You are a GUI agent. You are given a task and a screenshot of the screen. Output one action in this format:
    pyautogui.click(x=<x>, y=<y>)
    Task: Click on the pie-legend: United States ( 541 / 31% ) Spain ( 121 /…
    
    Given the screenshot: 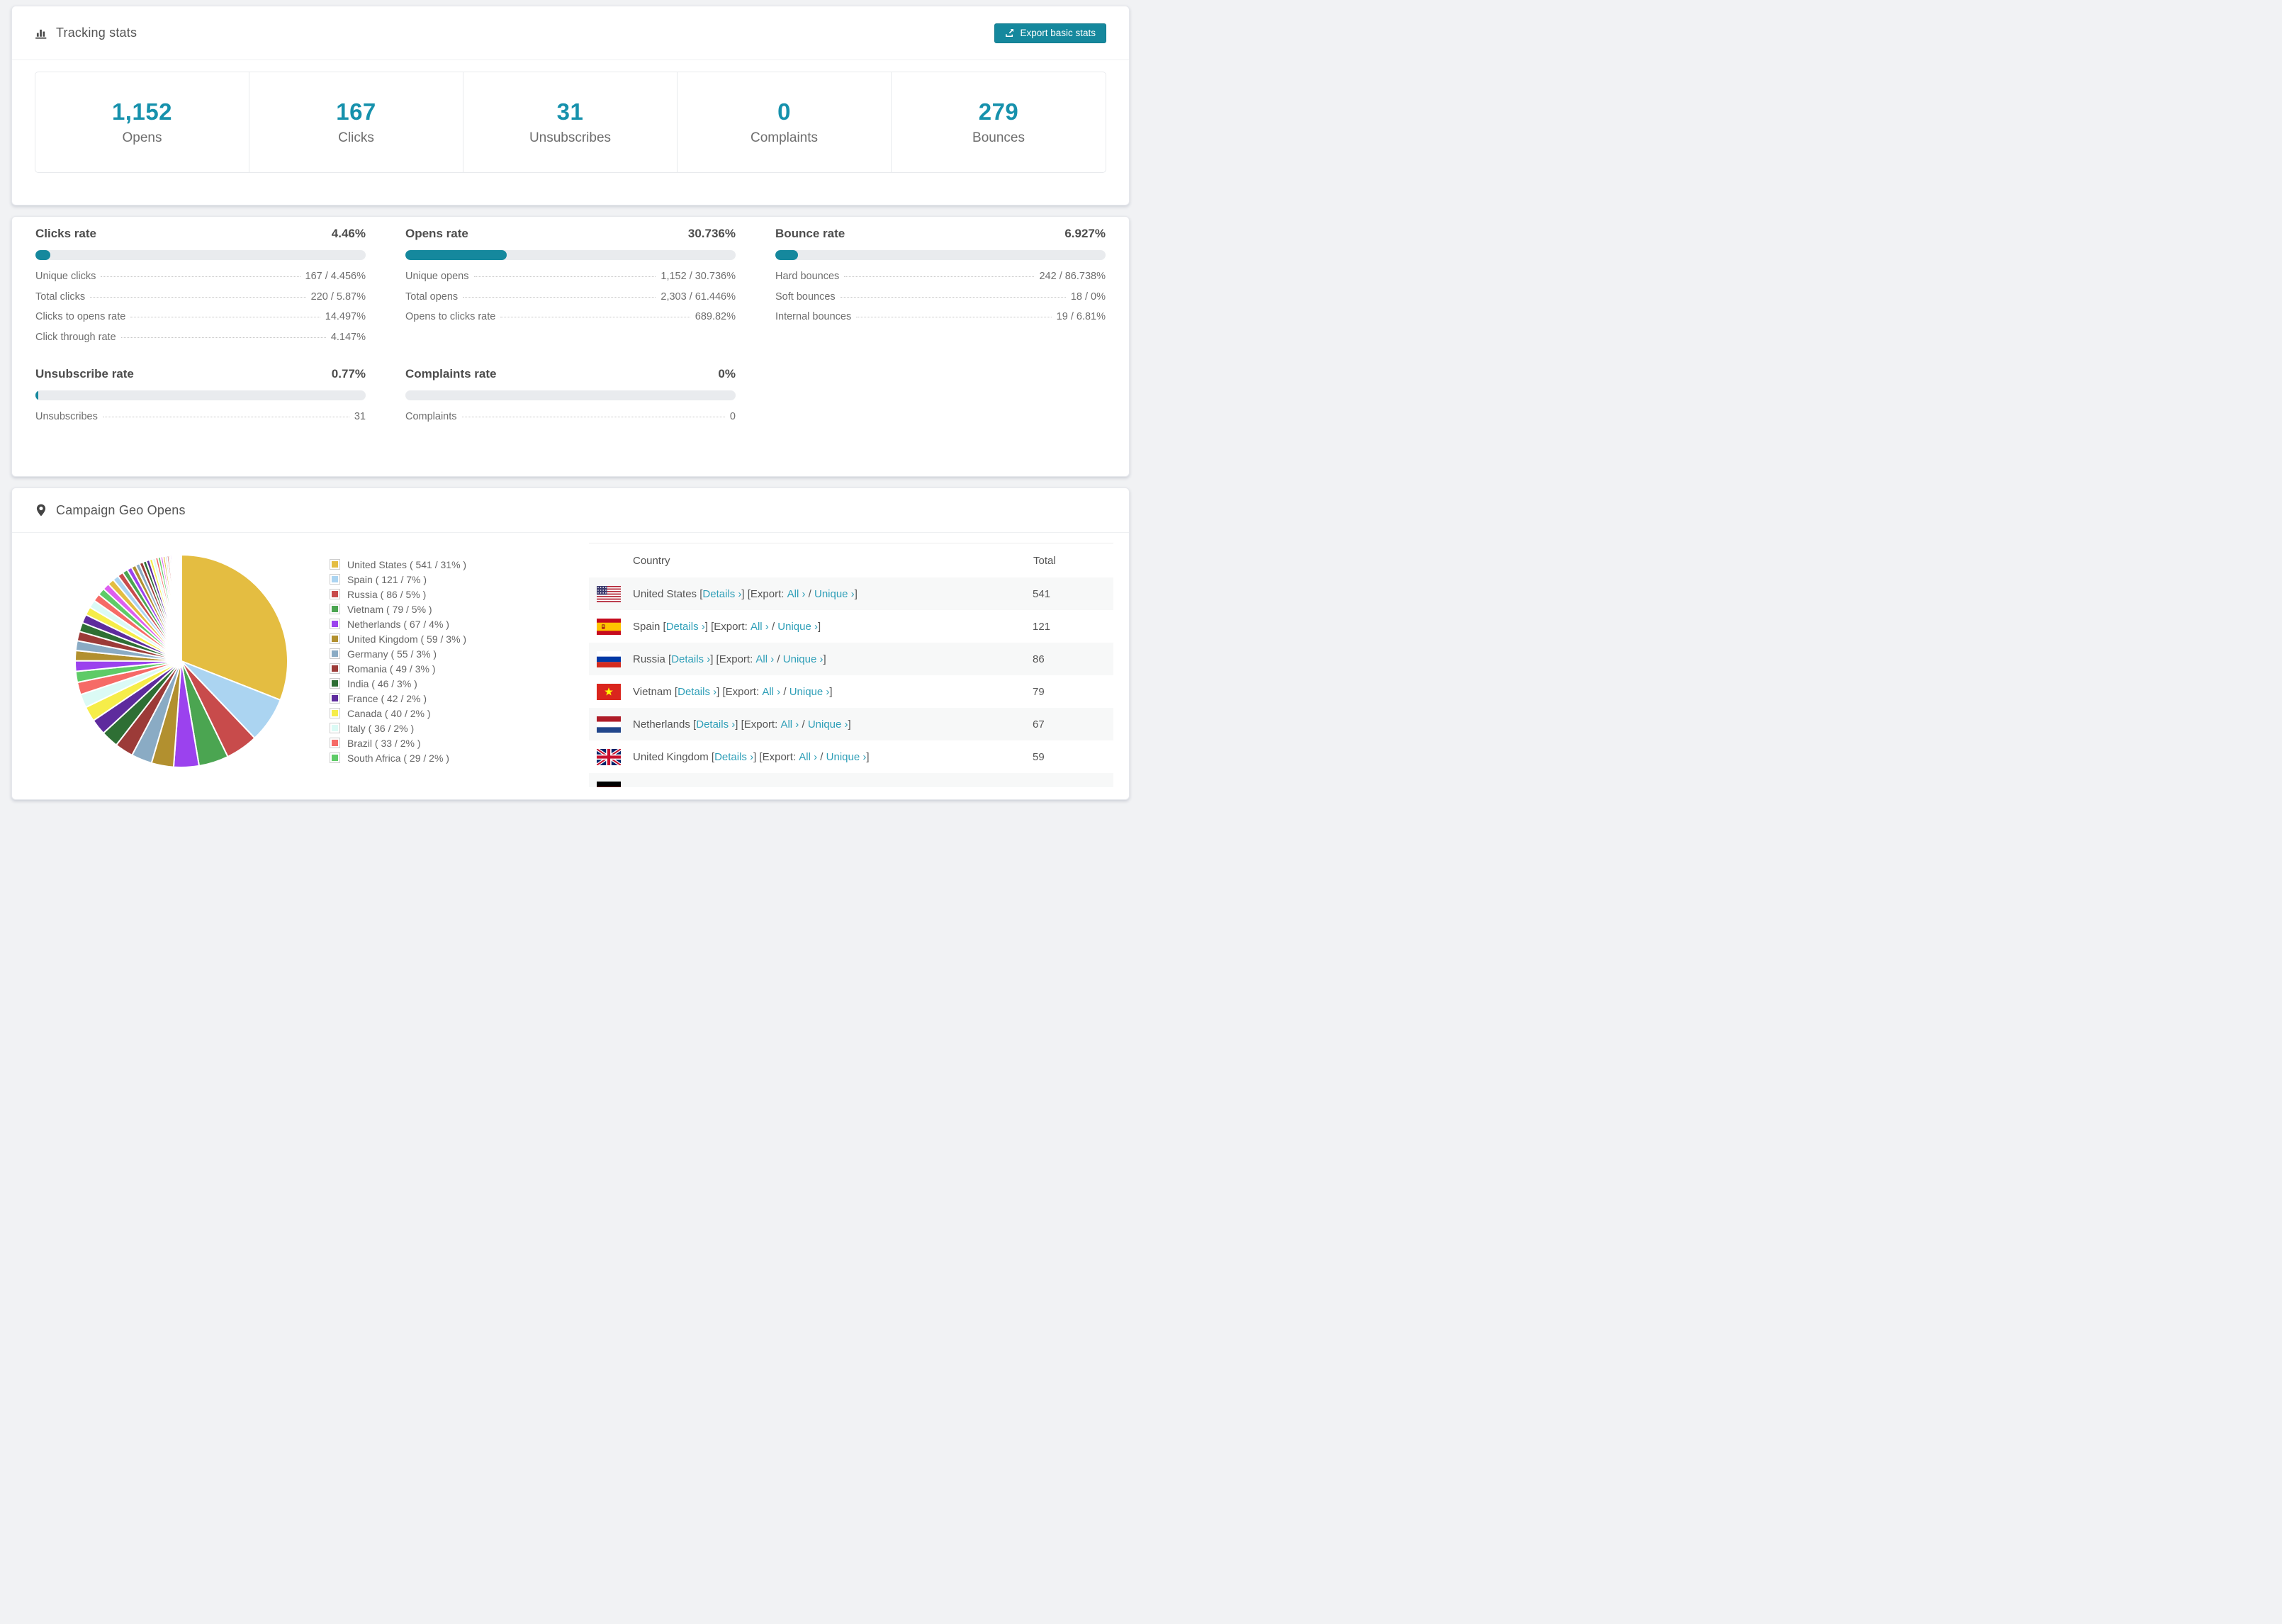 What is the action you would take?
    pyautogui.click(x=398, y=661)
    